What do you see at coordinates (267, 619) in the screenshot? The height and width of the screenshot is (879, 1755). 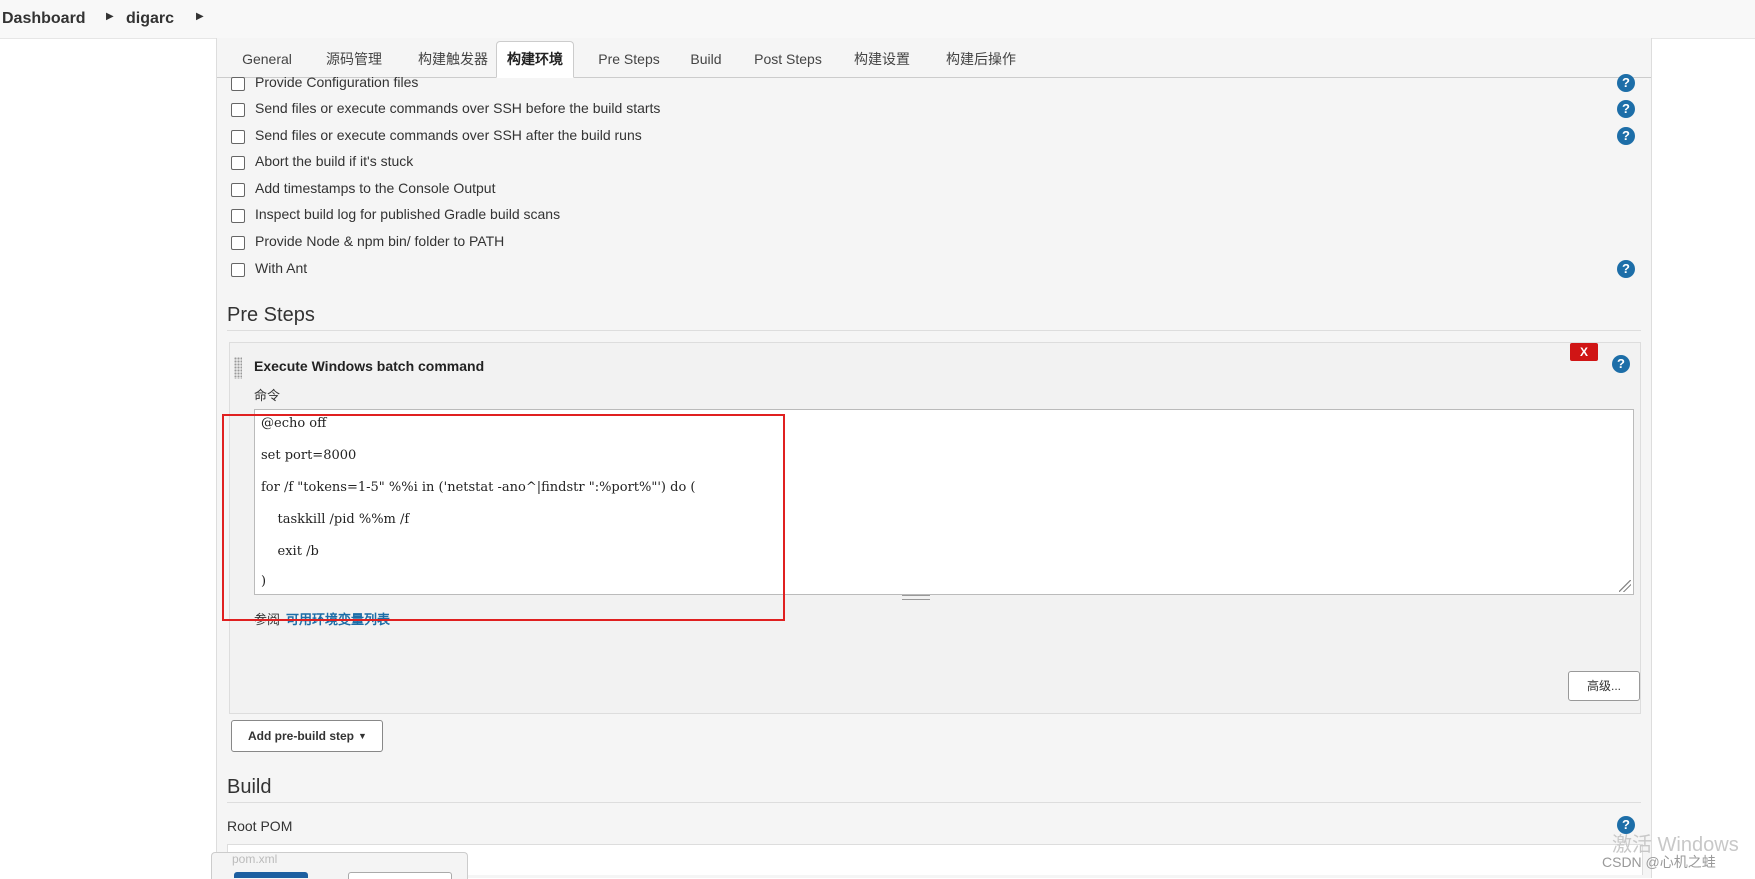 I see `reference-prefix: 参阅` at bounding box center [267, 619].